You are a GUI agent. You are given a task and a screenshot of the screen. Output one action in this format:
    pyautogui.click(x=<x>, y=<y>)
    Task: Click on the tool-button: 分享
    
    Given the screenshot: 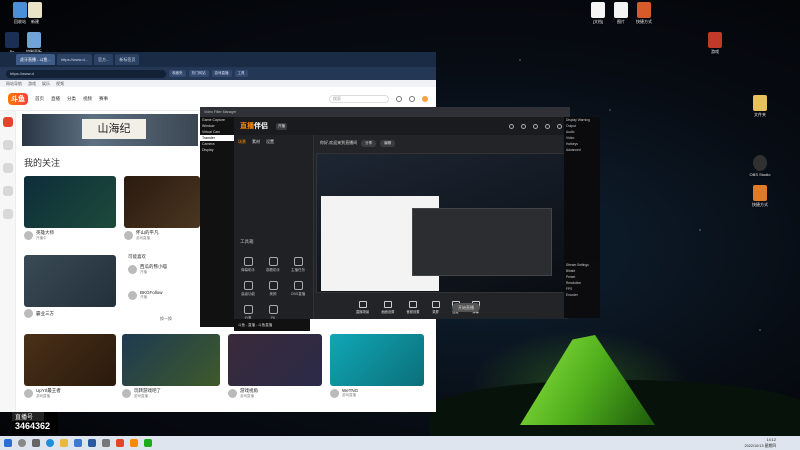 What is the action you would take?
    pyautogui.click(x=248, y=312)
    